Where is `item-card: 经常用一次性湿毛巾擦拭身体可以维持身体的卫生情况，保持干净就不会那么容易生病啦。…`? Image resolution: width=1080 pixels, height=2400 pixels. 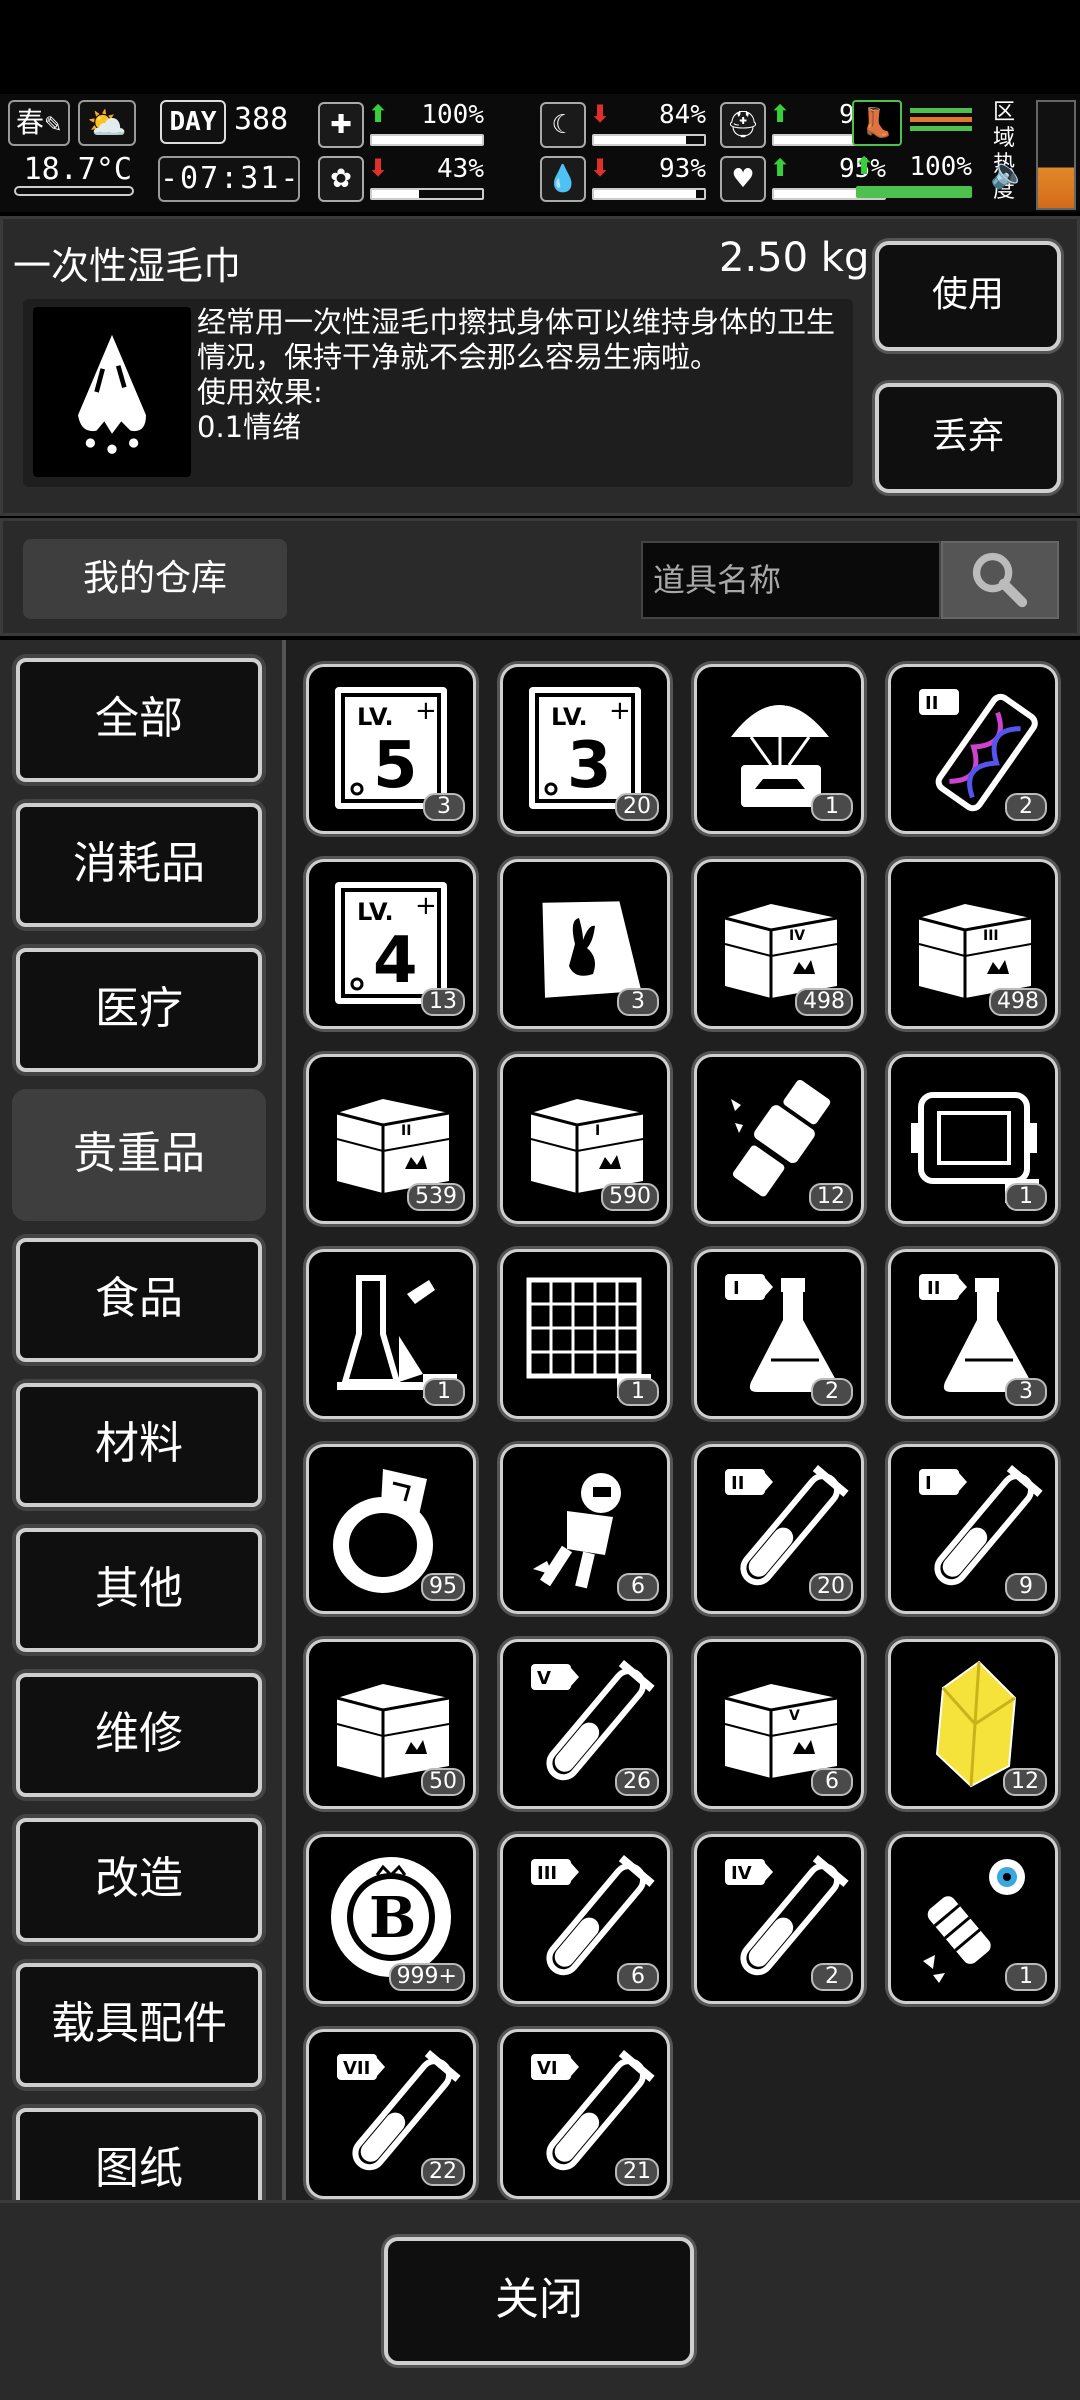
item-card: 经常用一次性湿毛巾擦拭身体可以维持身体的卫生情况，保持干净就不会那么容易生病啦。… is located at coordinates (438, 393).